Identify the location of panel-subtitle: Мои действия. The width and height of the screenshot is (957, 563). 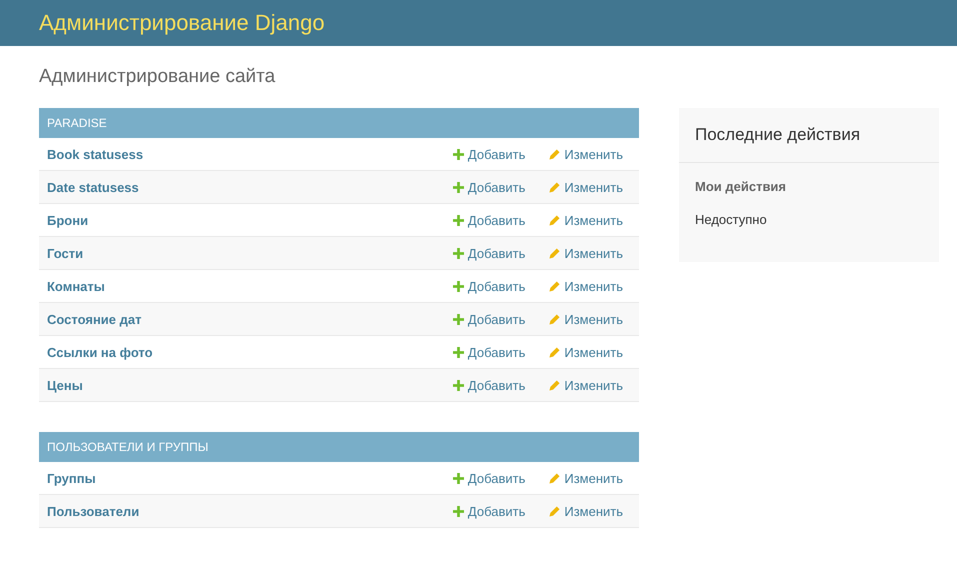
(741, 186).